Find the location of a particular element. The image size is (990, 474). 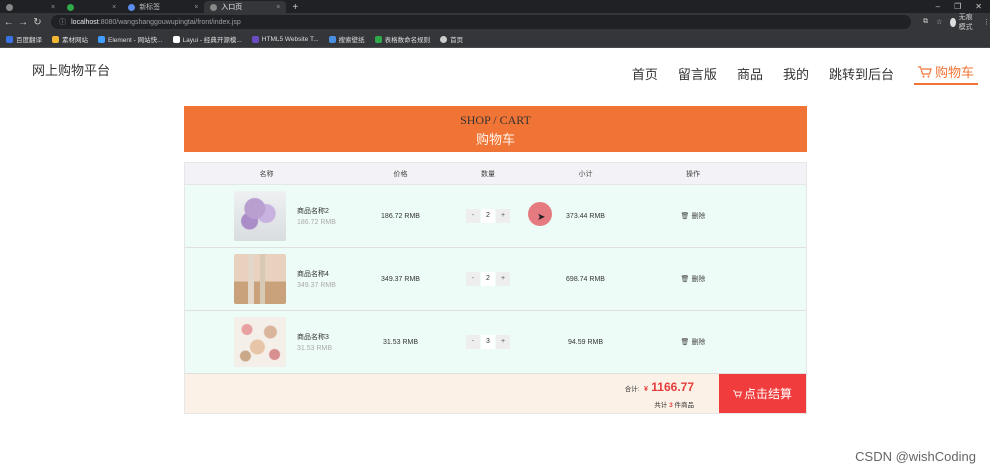

globe-icon is located at coordinates (214, 7).